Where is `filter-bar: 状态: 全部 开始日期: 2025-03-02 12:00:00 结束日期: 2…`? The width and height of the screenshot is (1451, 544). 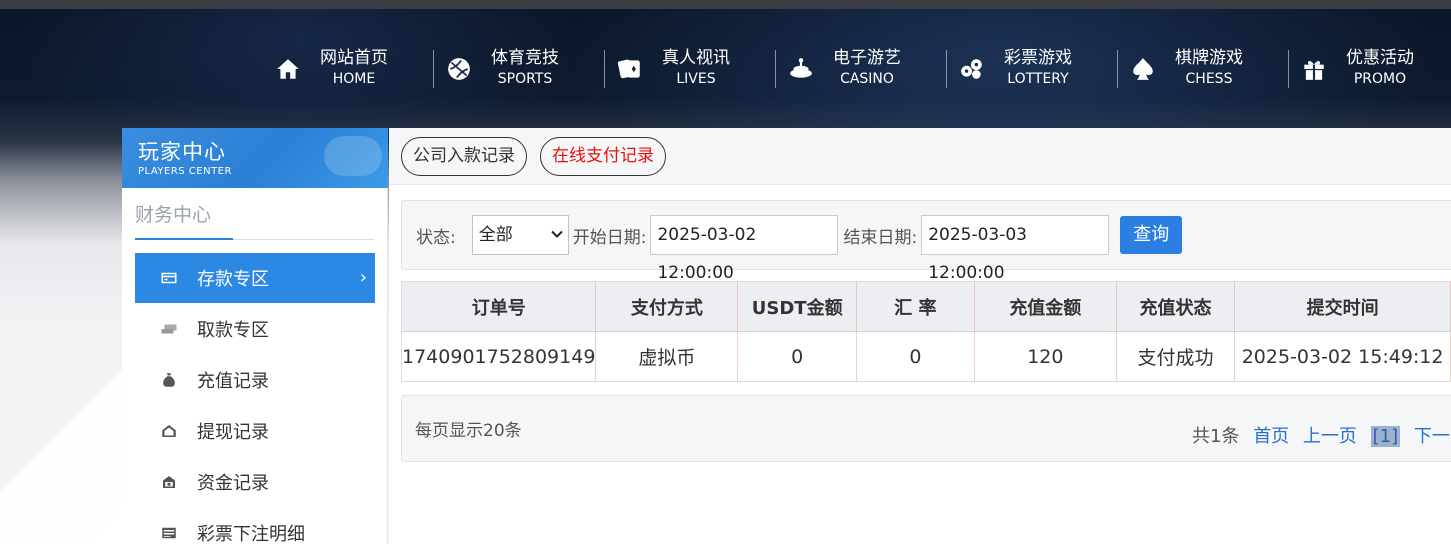
filter-bar: 状态: 全部 开始日期: 2025-03-02 12:00:00 结束日期: 2… is located at coordinates (926, 241).